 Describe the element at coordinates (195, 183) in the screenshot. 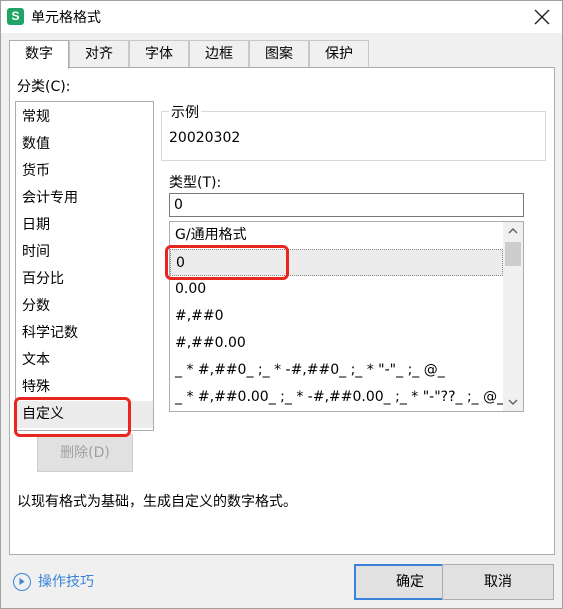

I see `type-label: 类型(T):` at that location.